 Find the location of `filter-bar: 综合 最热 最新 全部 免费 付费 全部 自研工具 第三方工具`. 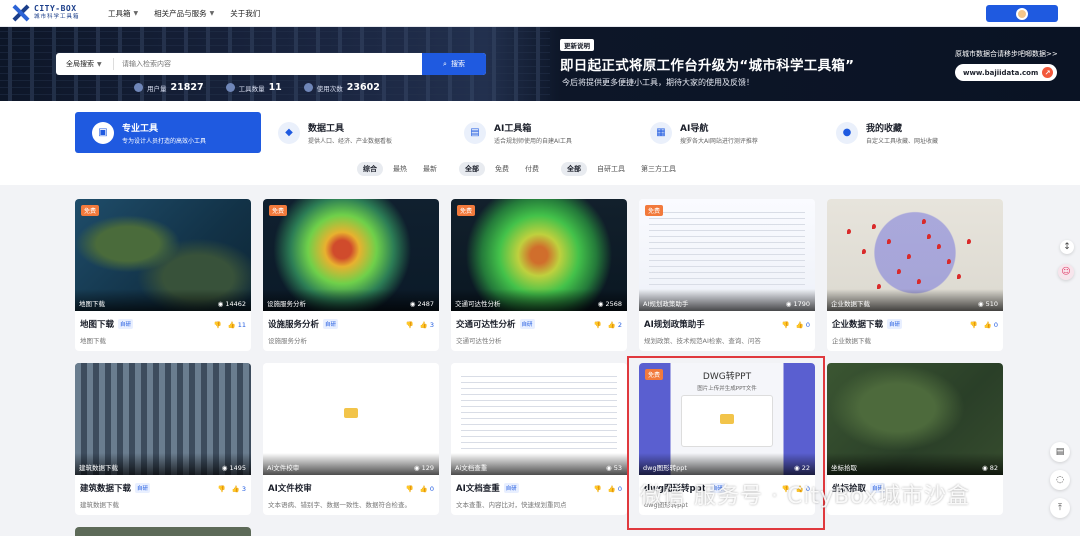

filter-bar: 综合 最热 最新 全部 免费 付费 全部 自研工具 第三方工具 is located at coordinates (527, 169).